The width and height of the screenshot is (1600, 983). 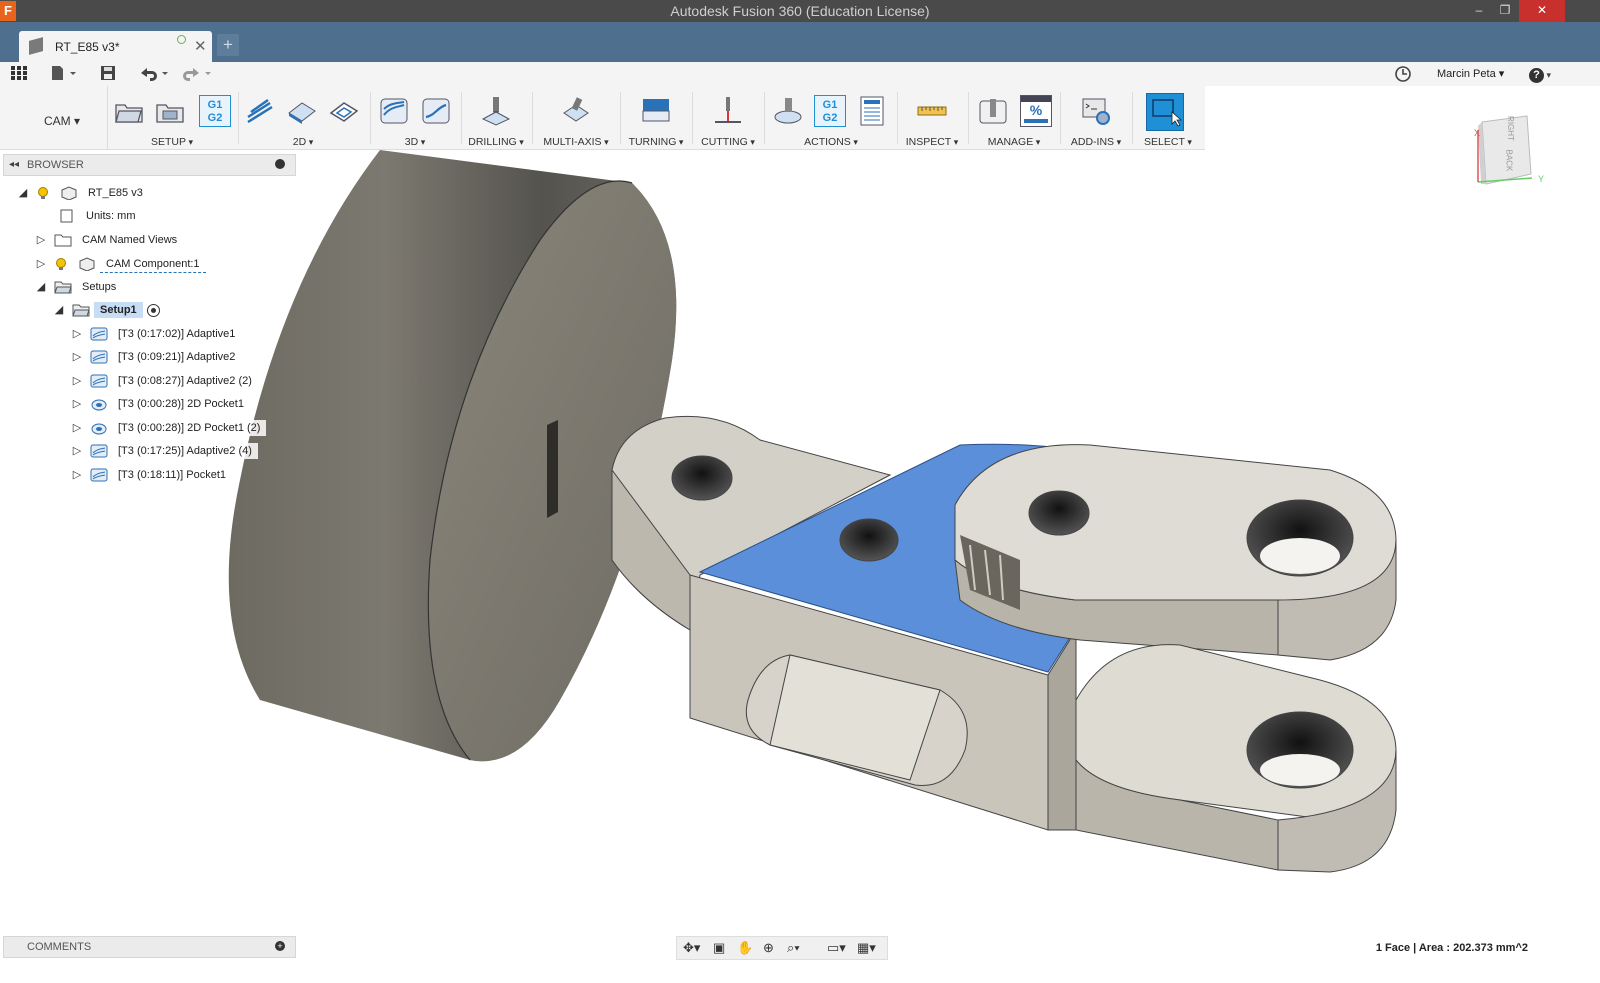 What do you see at coordinates (656, 111) in the screenshot?
I see `turning-icon` at bounding box center [656, 111].